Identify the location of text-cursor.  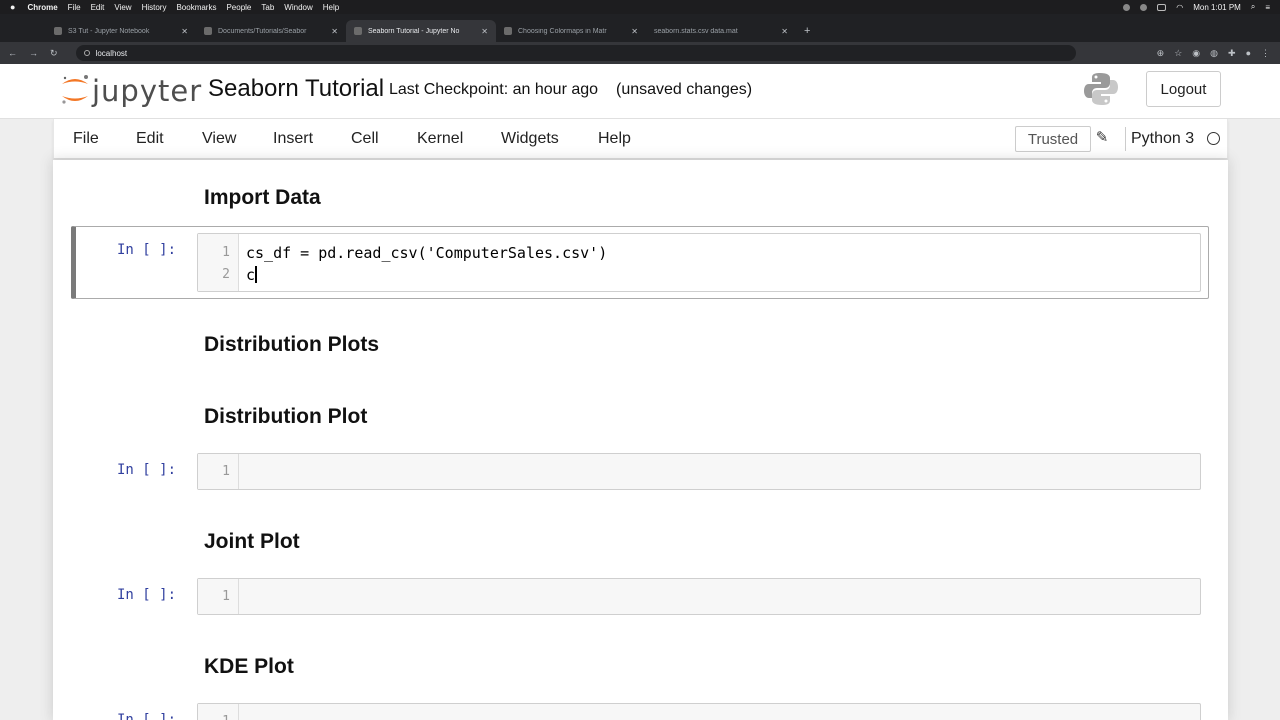
(256, 274).